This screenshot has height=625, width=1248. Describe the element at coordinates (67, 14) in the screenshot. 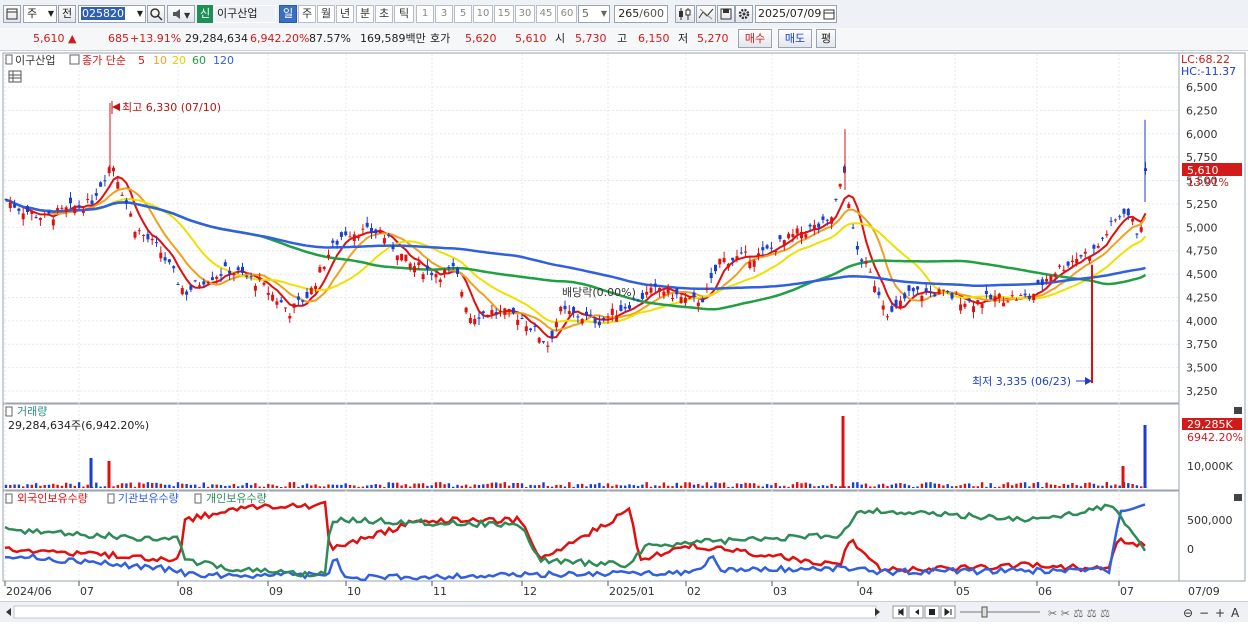

I see `prev-button: 전` at that location.